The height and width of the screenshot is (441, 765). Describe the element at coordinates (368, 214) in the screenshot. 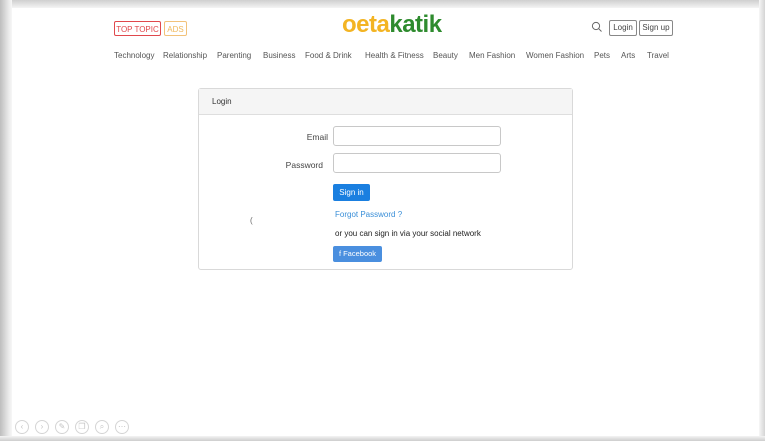

I see `forgot-password-link: Forgot Password ?` at that location.